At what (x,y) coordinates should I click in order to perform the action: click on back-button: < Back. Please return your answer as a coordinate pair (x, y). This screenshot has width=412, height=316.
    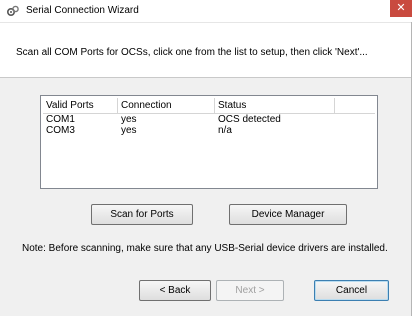
    Looking at the image, I should click on (175, 290).